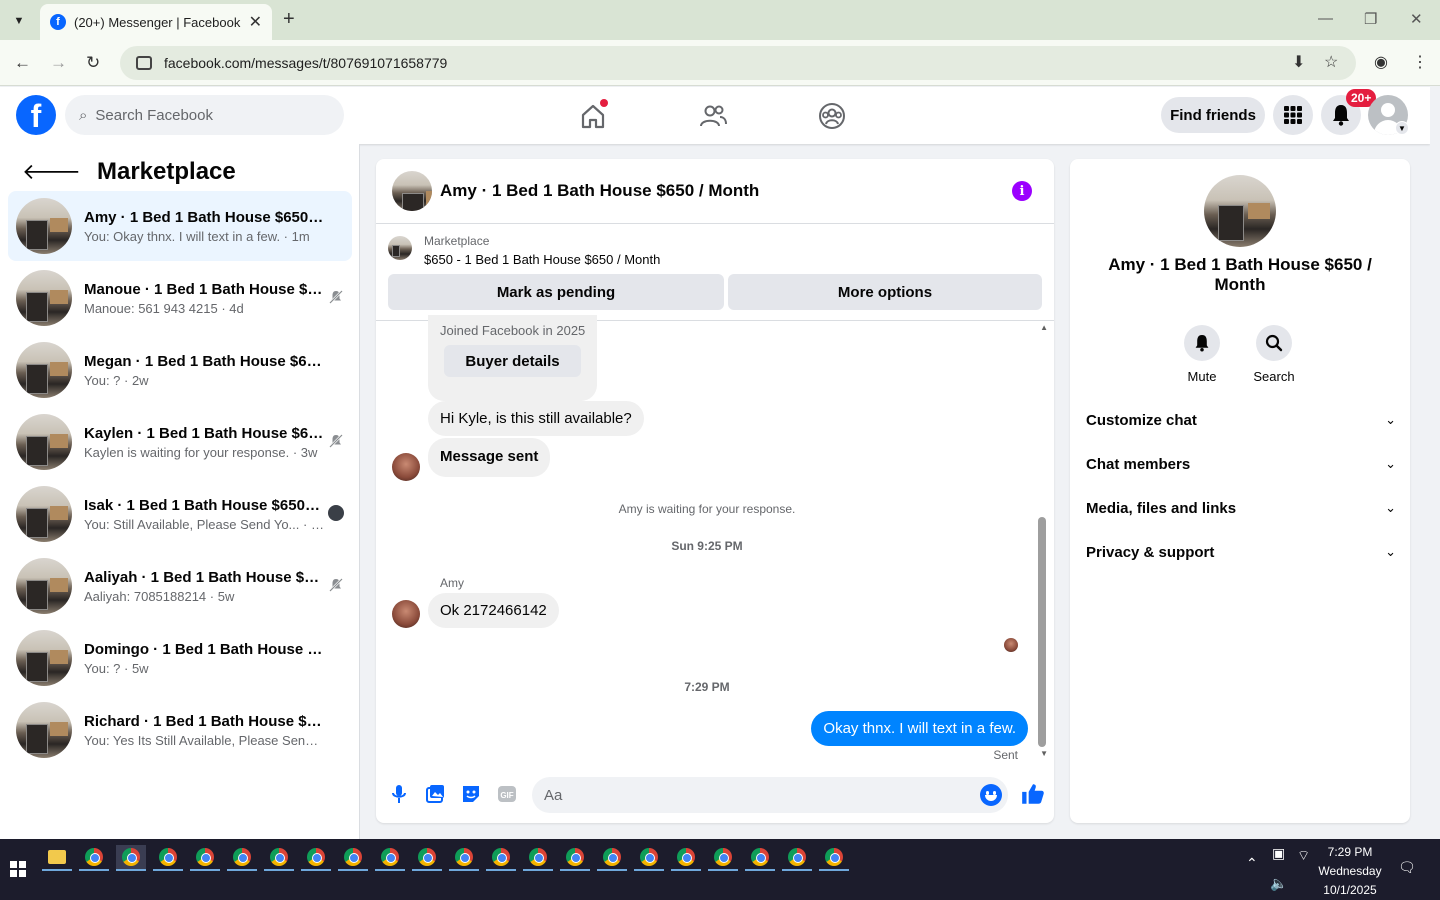  I want to click on bookmark-star-icon: ☆, so click(1331, 62).